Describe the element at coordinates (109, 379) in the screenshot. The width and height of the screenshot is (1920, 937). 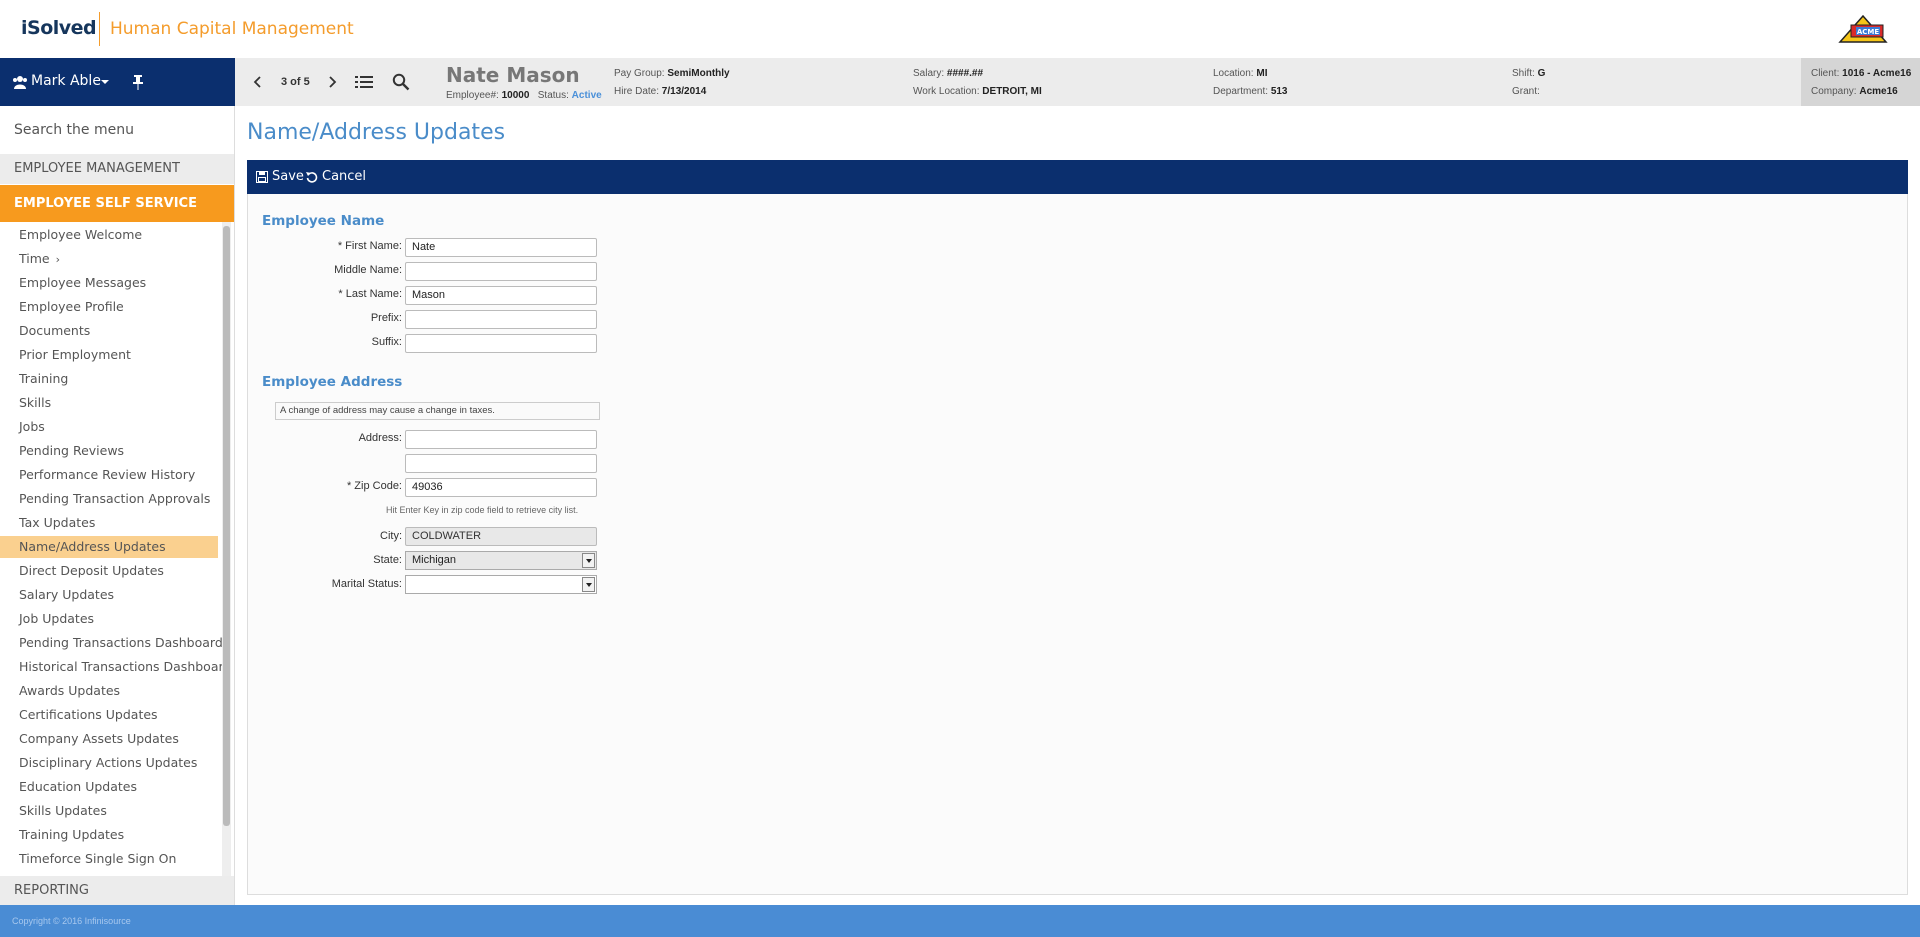
I see `sidebar-item: Training` at that location.